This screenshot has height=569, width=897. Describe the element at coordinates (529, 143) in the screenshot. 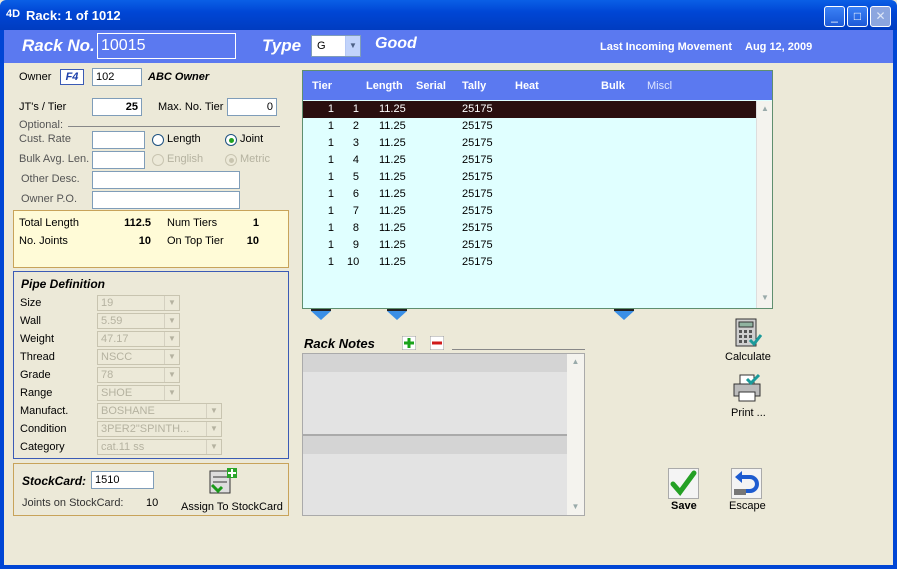

I see `table-row: 1 3 11.25 25175` at that location.